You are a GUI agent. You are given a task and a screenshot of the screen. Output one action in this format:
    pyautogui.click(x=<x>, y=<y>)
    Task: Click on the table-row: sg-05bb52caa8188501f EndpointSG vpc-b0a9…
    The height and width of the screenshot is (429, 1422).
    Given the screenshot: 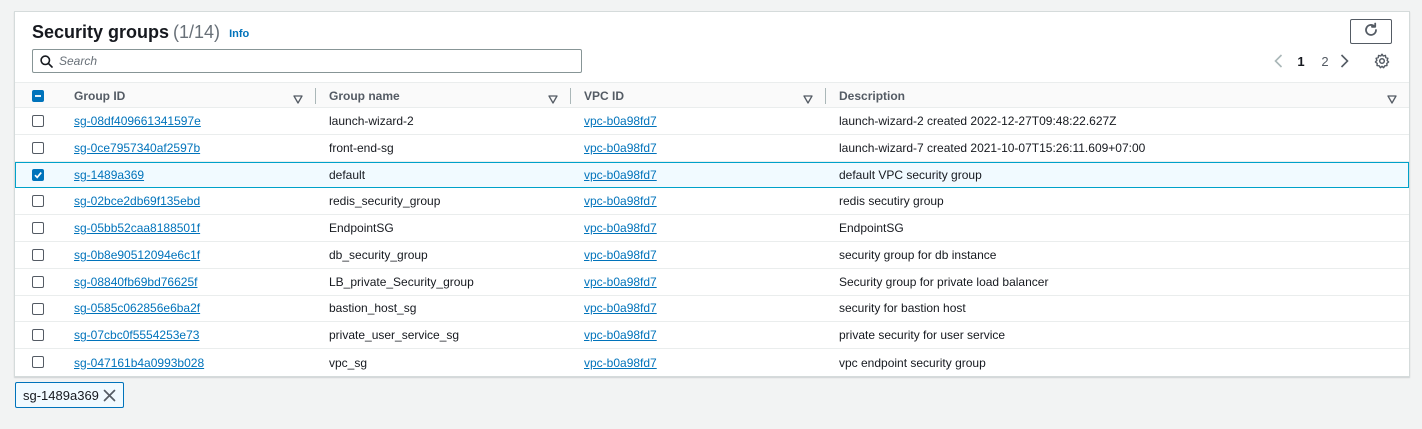 What is the action you would take?
    pyautogui.click(x=712, y=228)
    